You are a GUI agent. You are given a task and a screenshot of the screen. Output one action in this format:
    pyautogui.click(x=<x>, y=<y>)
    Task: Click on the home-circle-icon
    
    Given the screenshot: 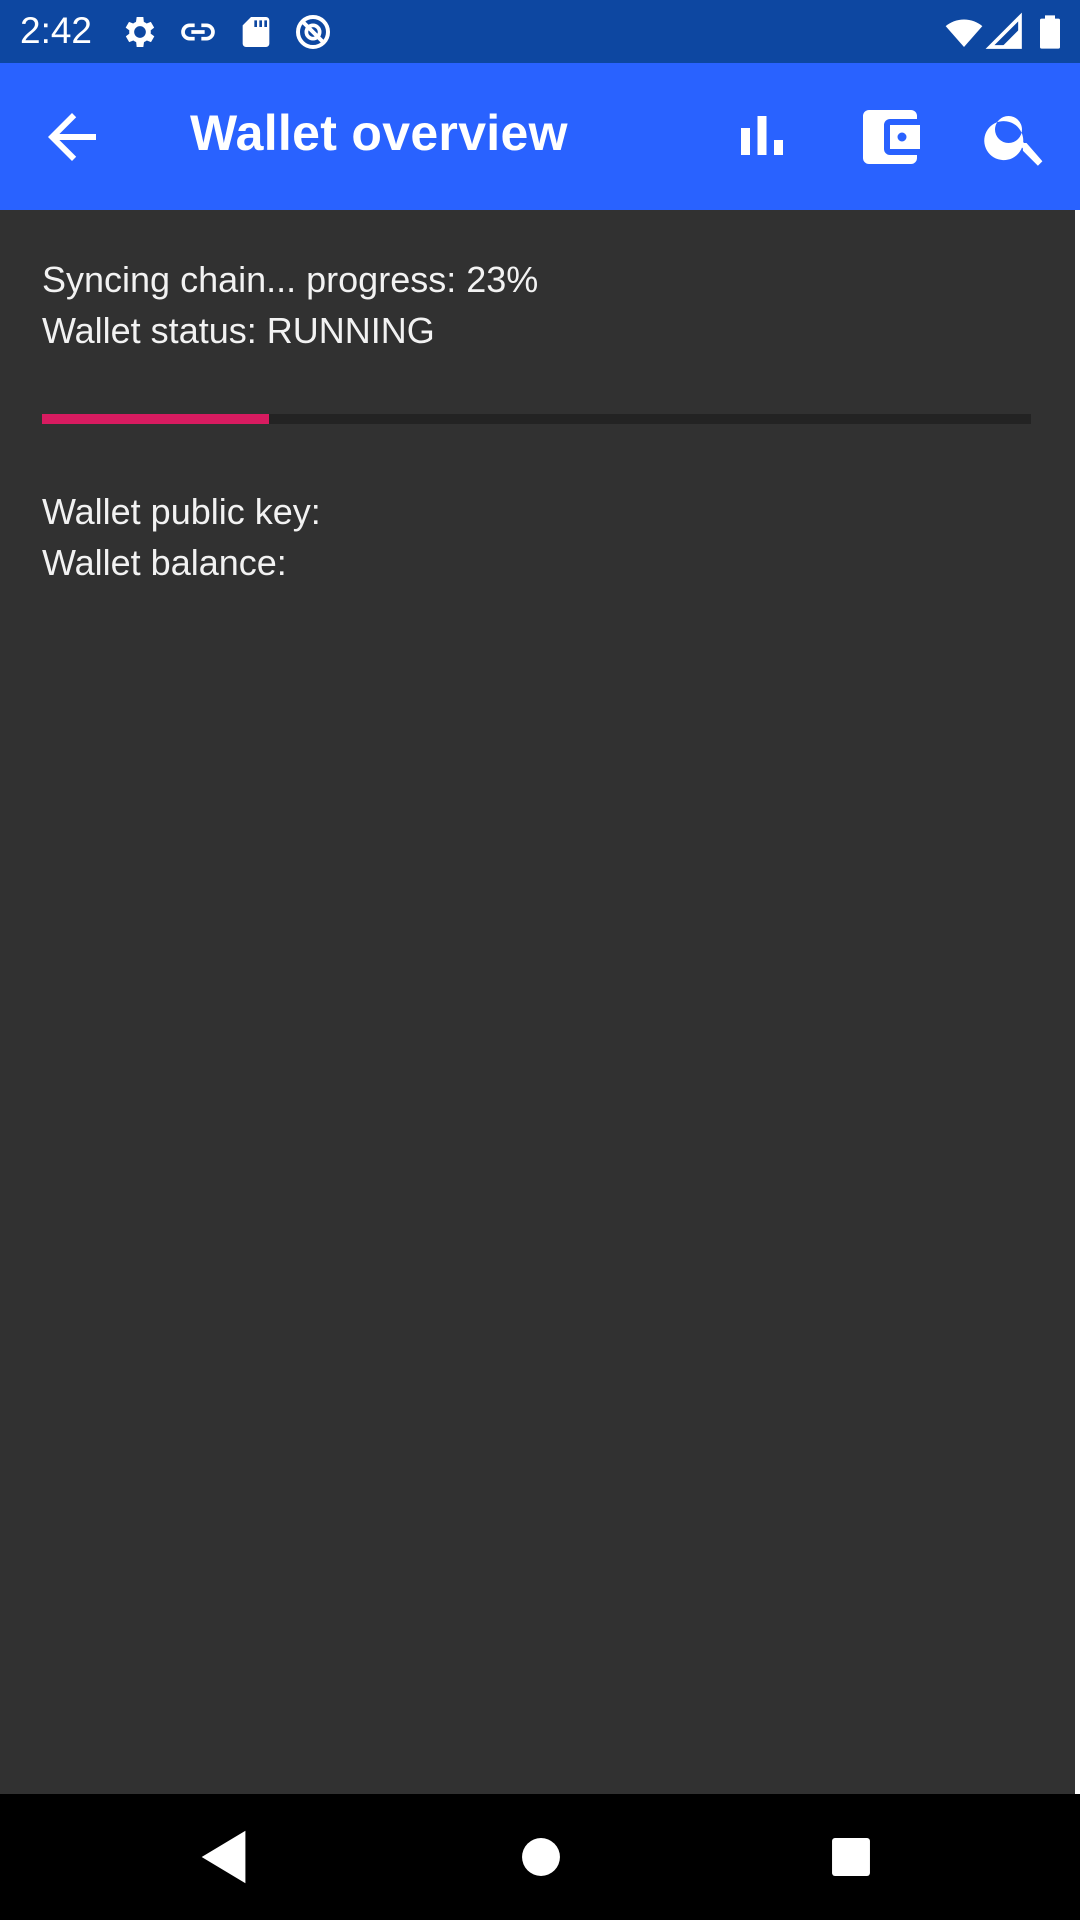 What is the action you would take?
    pyautogui.click(x=541, y=1857)
    